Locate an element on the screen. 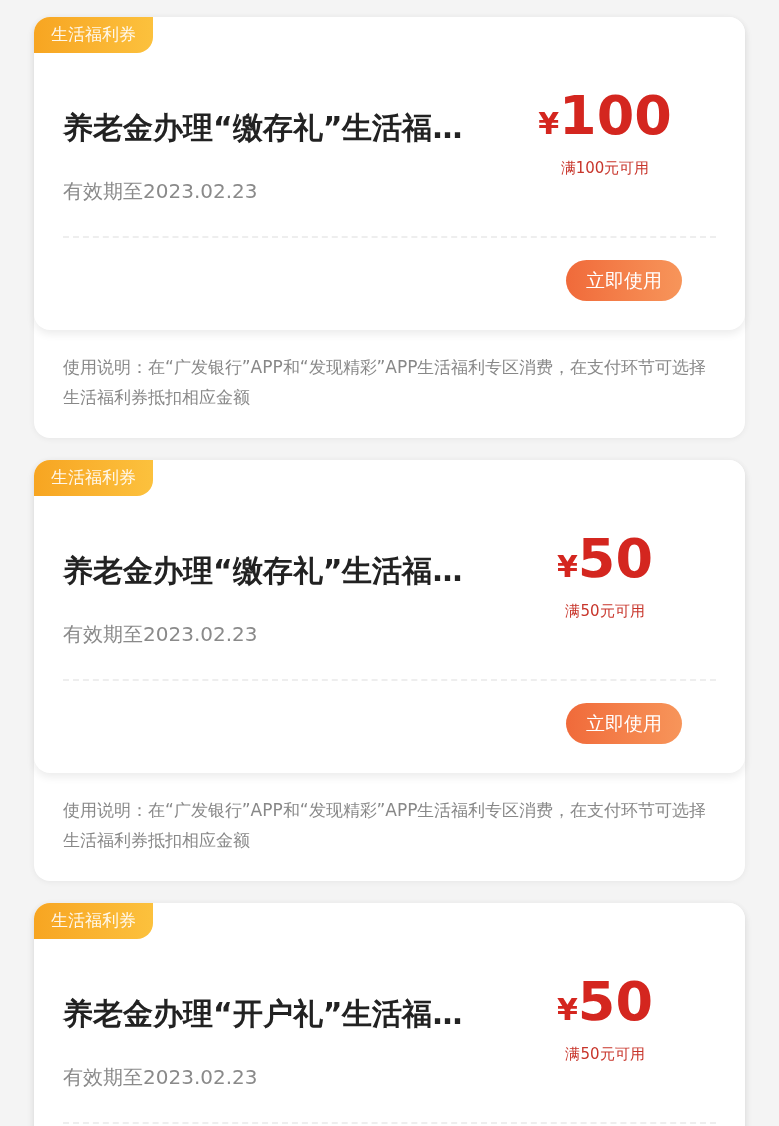 The width and height of the screenshot is (779, 1126). coupon-amount: ¥100 is located at coordinates (605, 116).